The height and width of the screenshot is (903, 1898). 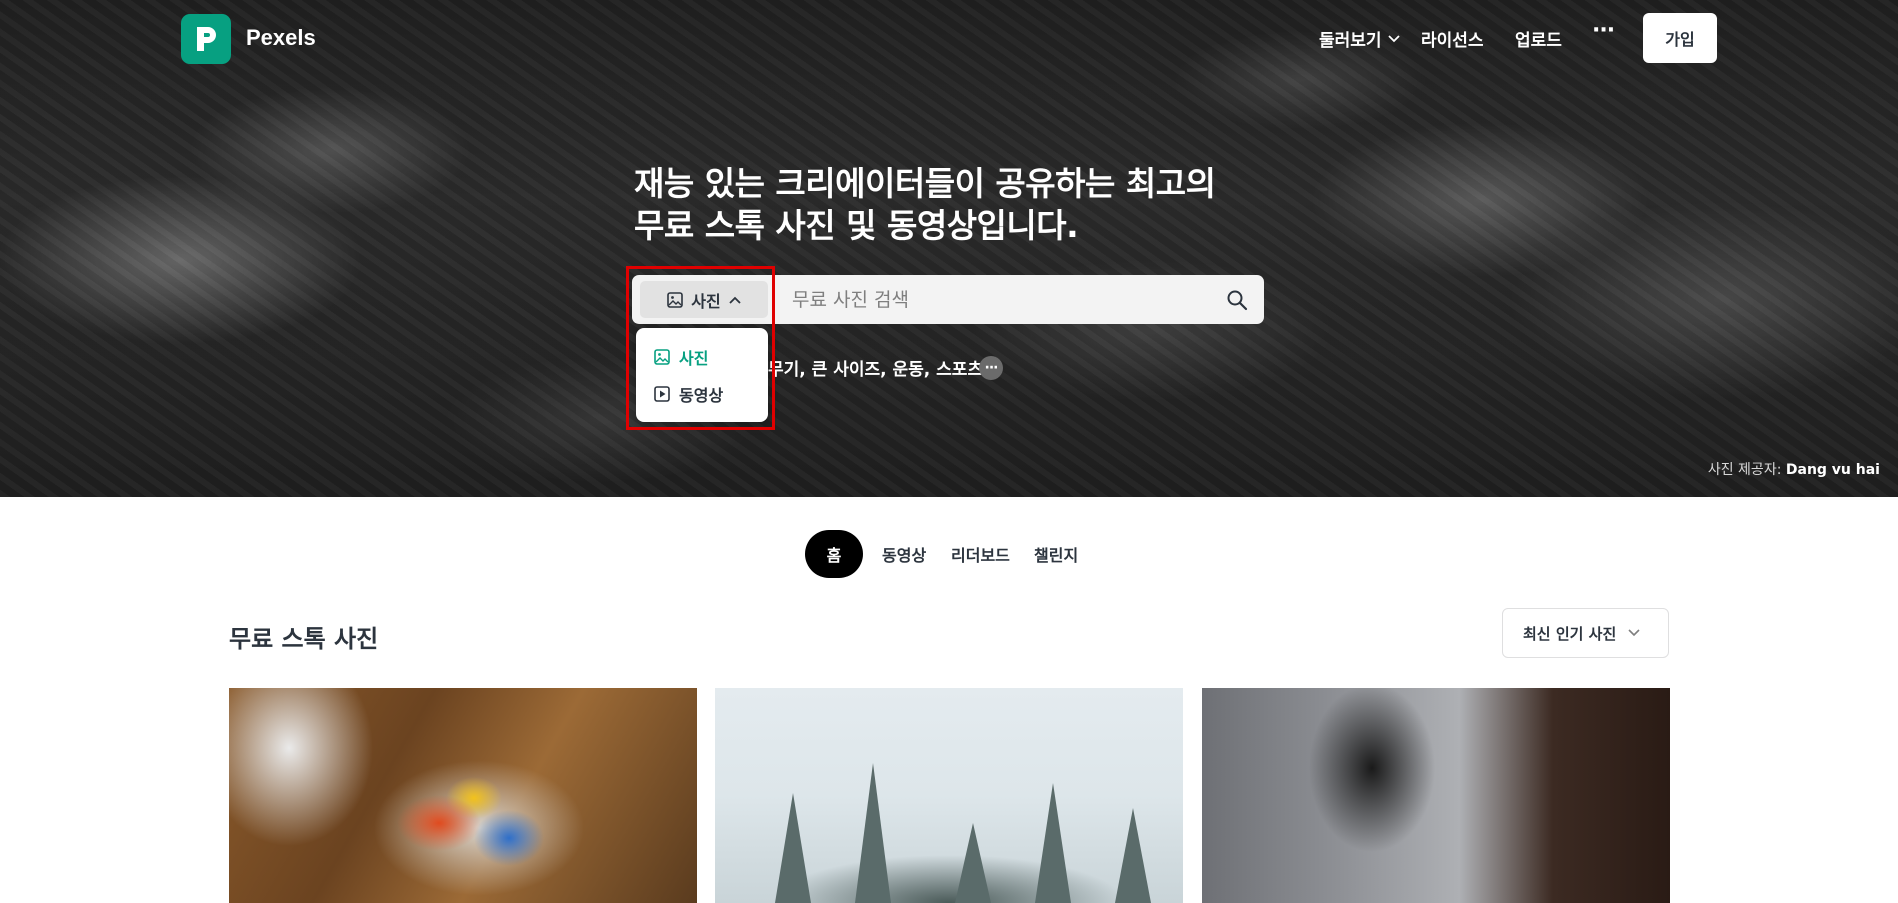 I want to click on main-tabs: 홈 동영상 리더보드 챌린지, so click(x=949, y=554).